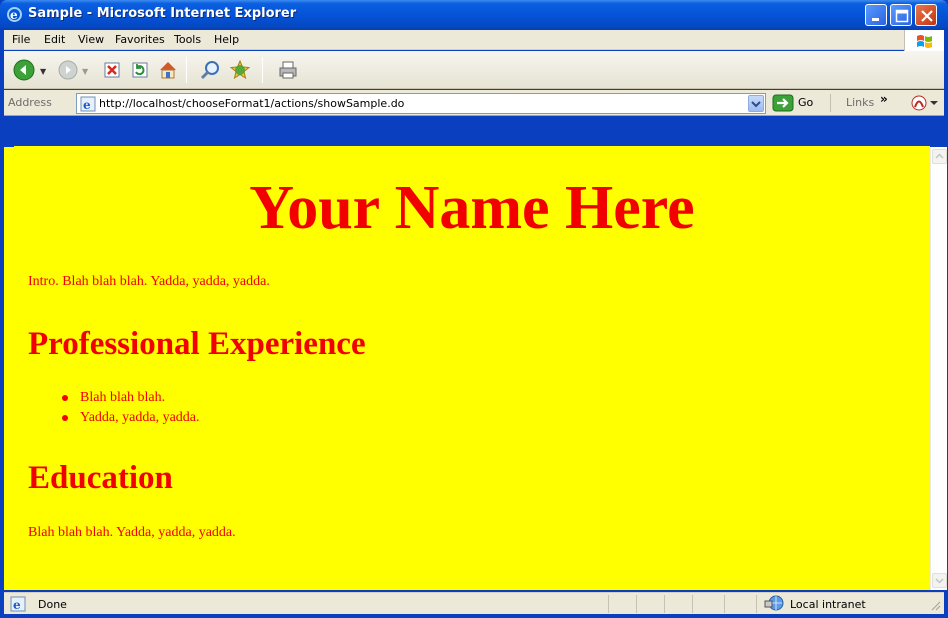 This screenshot has width=948, height=618. I want to click on title-bar: e Sample - Microsoft Internet Explorer, so click(474, 15).